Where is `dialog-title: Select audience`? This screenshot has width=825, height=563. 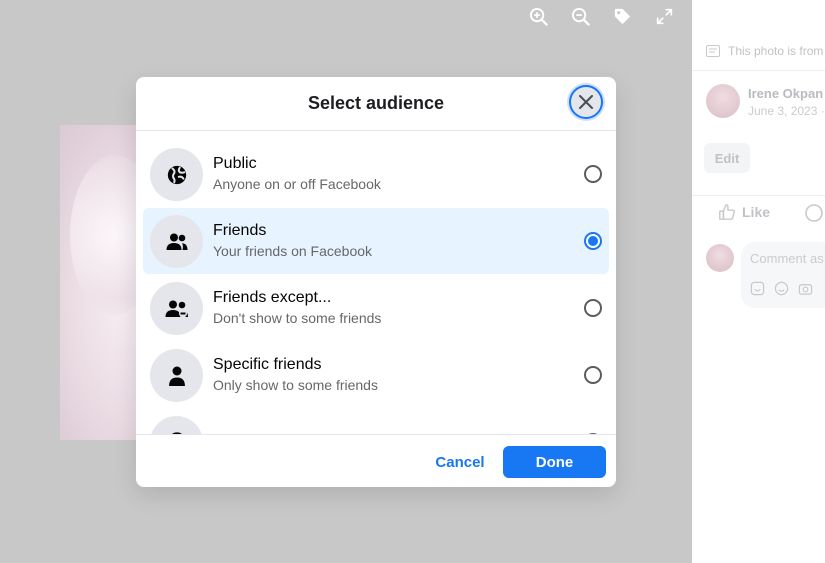
dialog-title: Select audience is located at coordinates (376, 103).